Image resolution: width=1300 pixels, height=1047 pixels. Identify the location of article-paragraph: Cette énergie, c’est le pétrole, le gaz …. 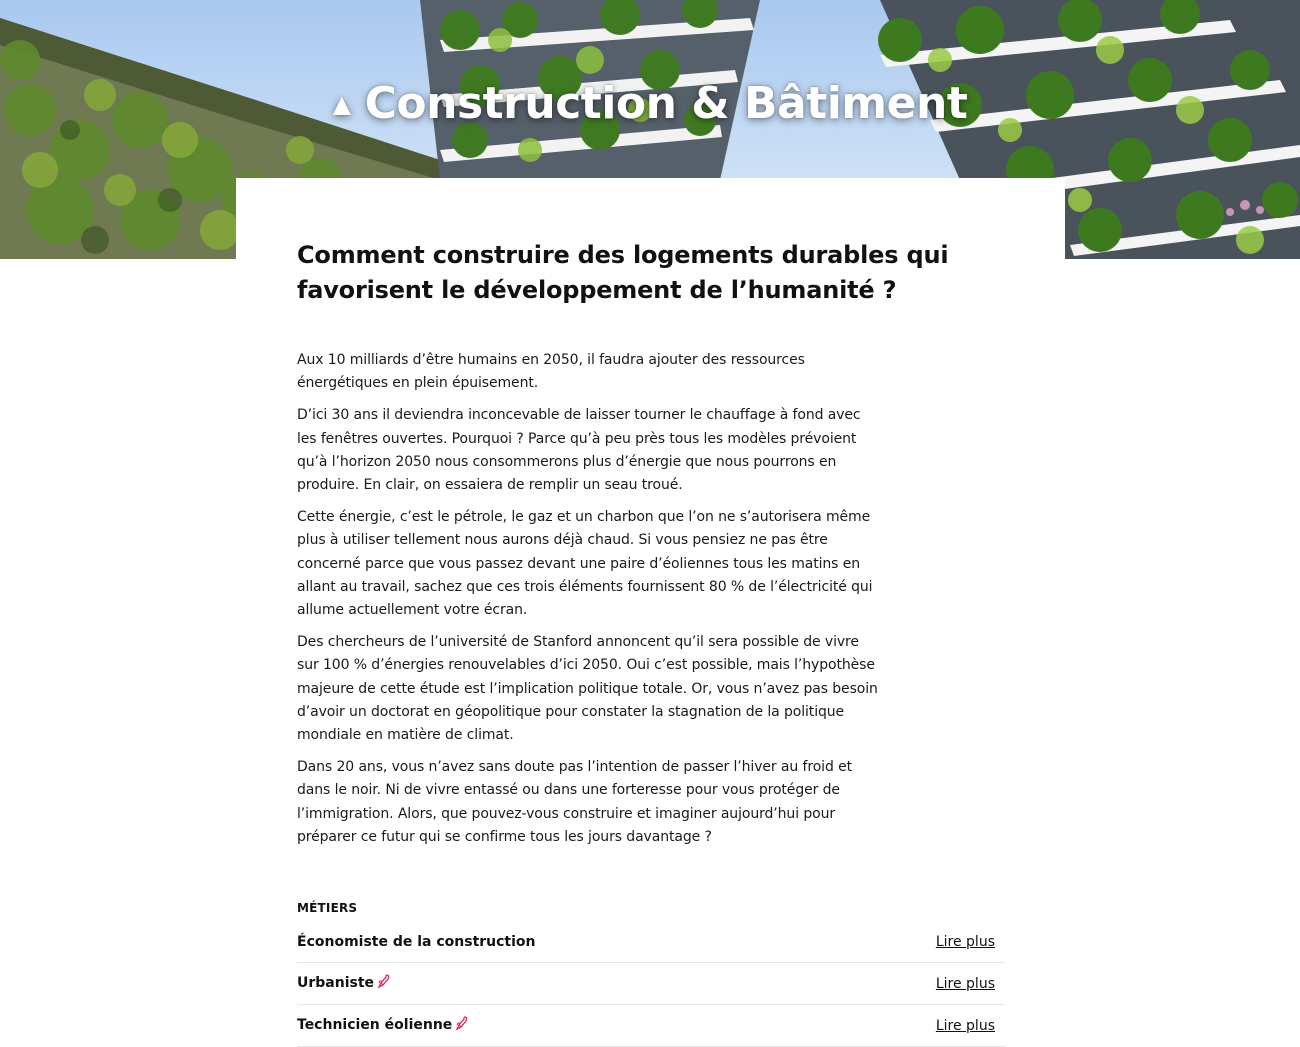
(585, 564).